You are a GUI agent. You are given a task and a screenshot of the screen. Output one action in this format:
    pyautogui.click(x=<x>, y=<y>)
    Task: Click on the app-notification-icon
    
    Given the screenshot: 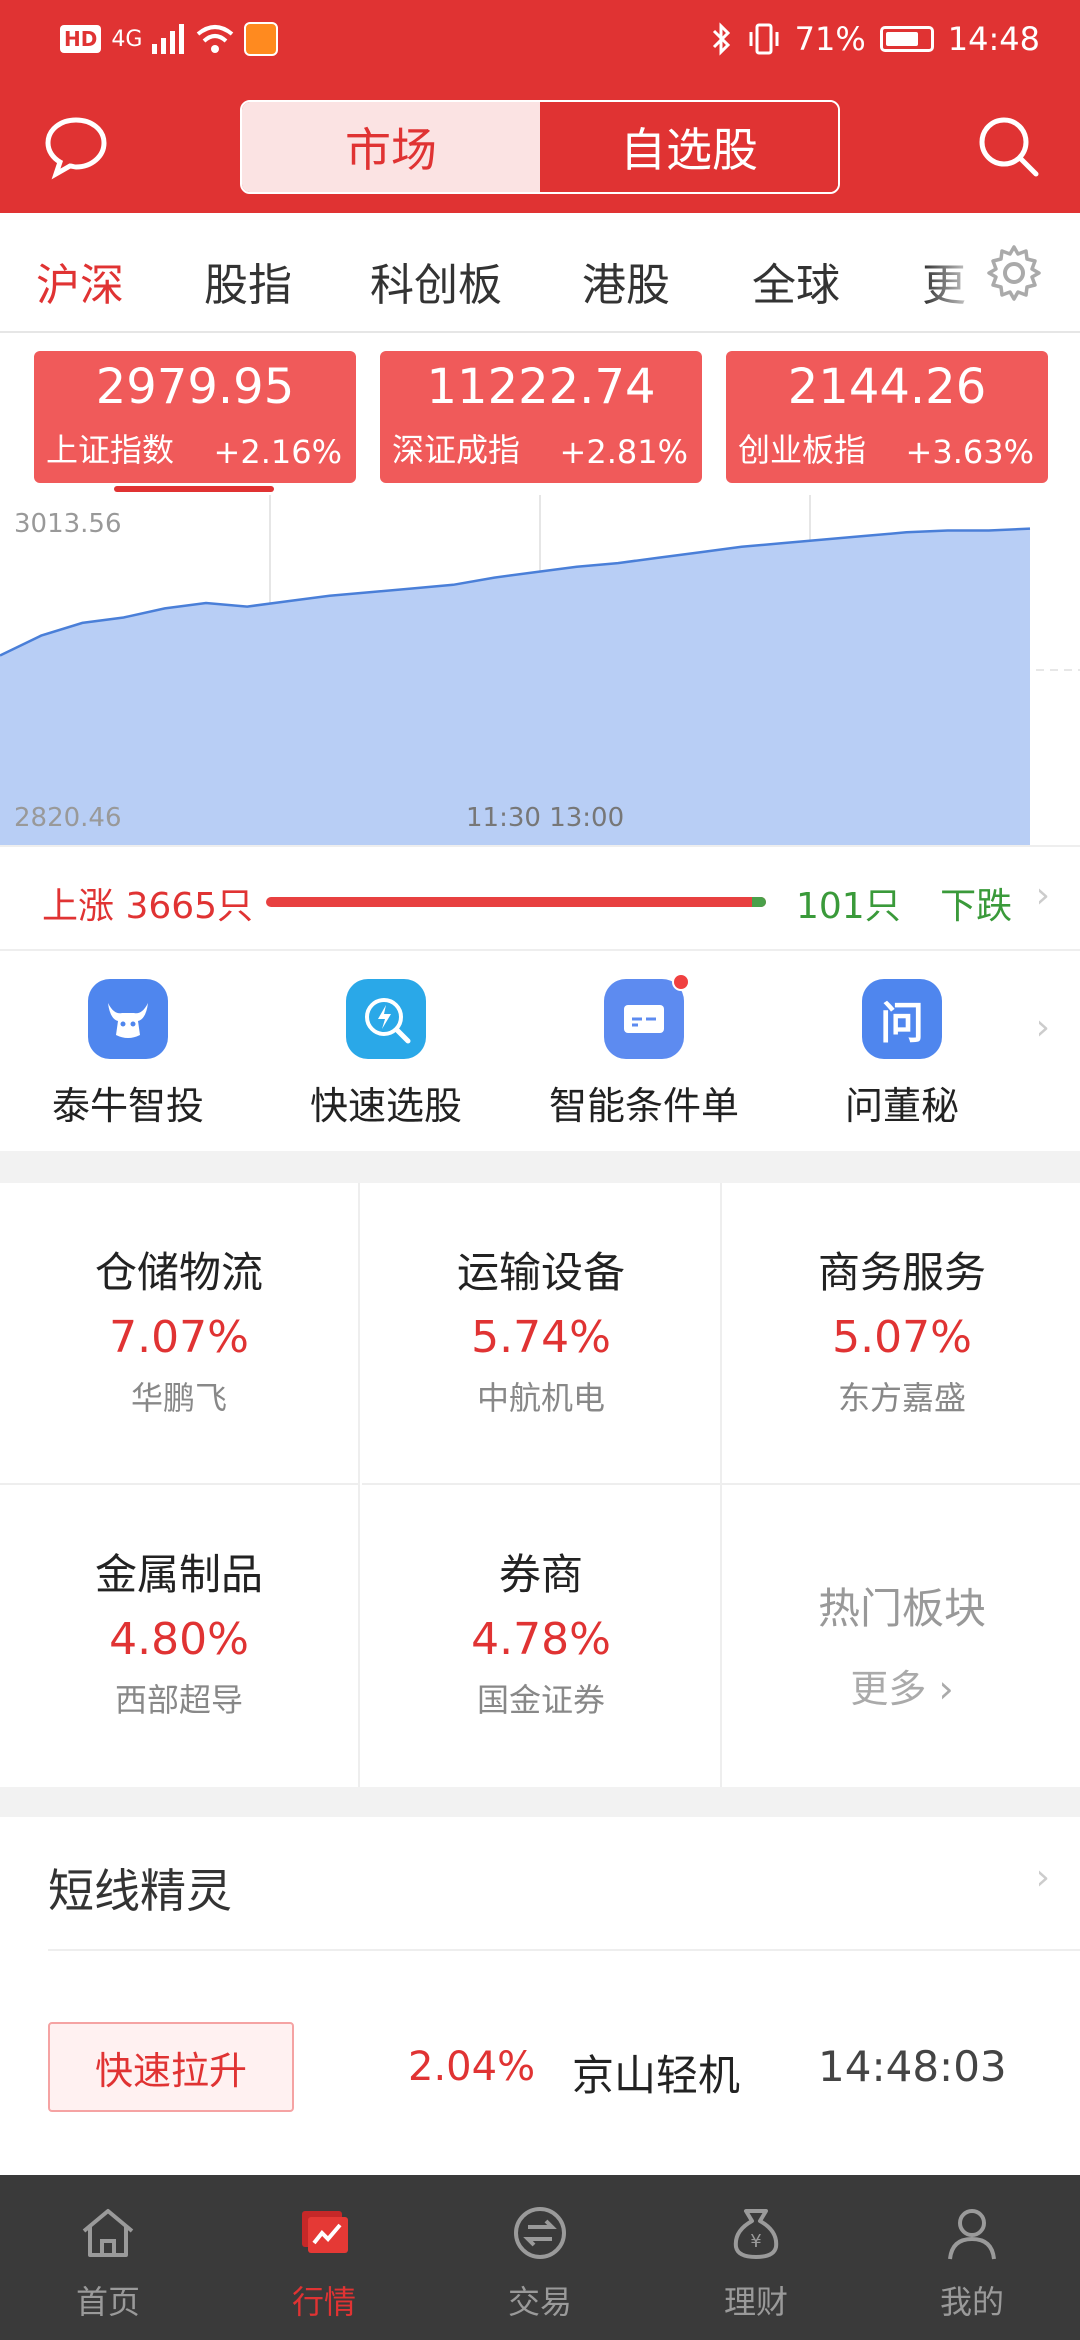 What is the action you would take?
    pyautogui.click(x=261, y=39)
    